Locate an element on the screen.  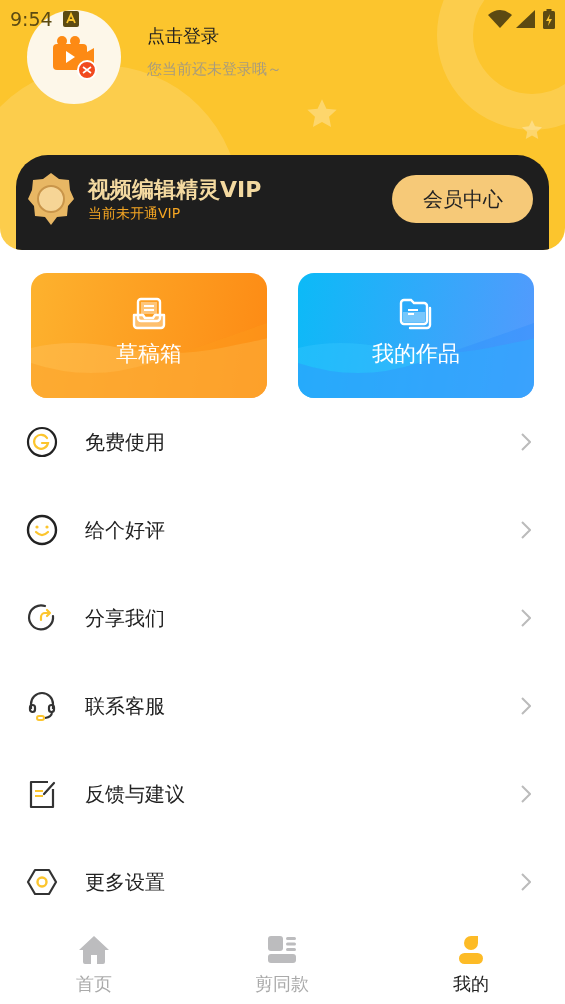
tab: 我的 is located at coordinates (470, 965).